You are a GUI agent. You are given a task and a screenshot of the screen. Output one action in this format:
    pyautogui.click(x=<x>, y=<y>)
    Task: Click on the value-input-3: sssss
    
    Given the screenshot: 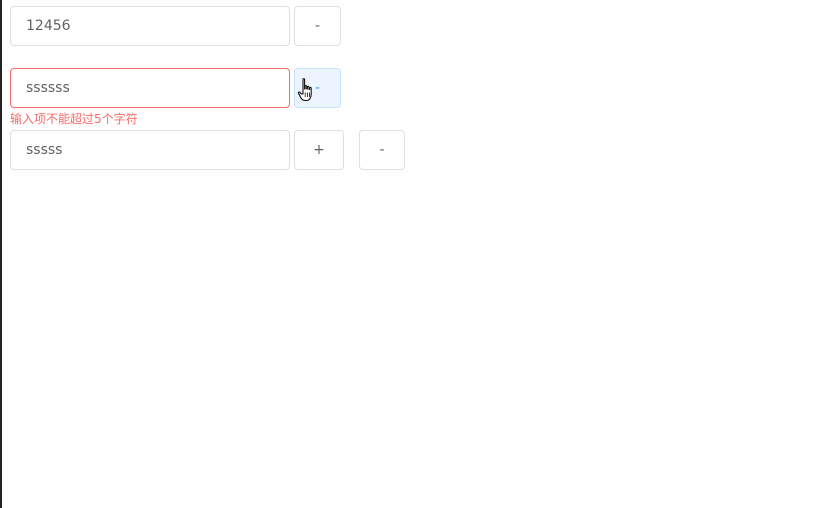 What is the action you would take?
    pyautogui.click(x=150, y=150)
    